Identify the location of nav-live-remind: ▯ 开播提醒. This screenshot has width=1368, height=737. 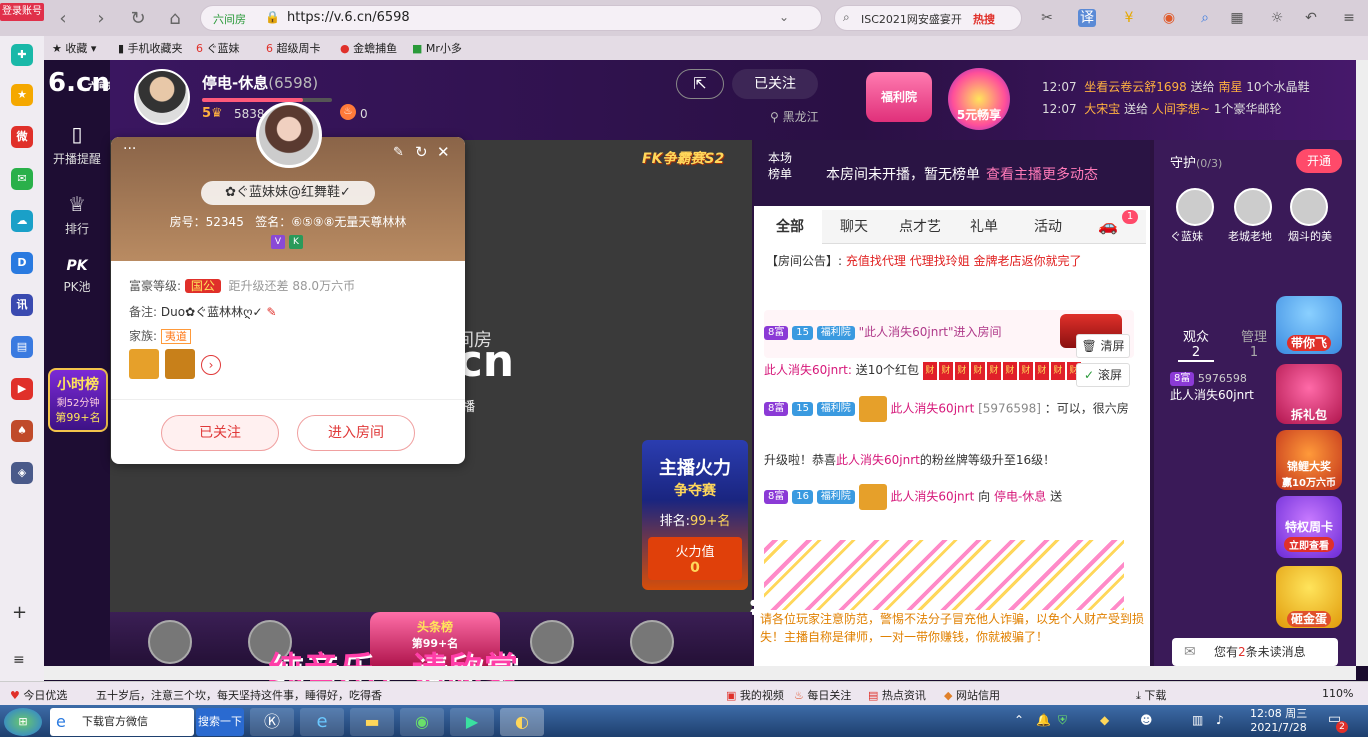
(77, 144).